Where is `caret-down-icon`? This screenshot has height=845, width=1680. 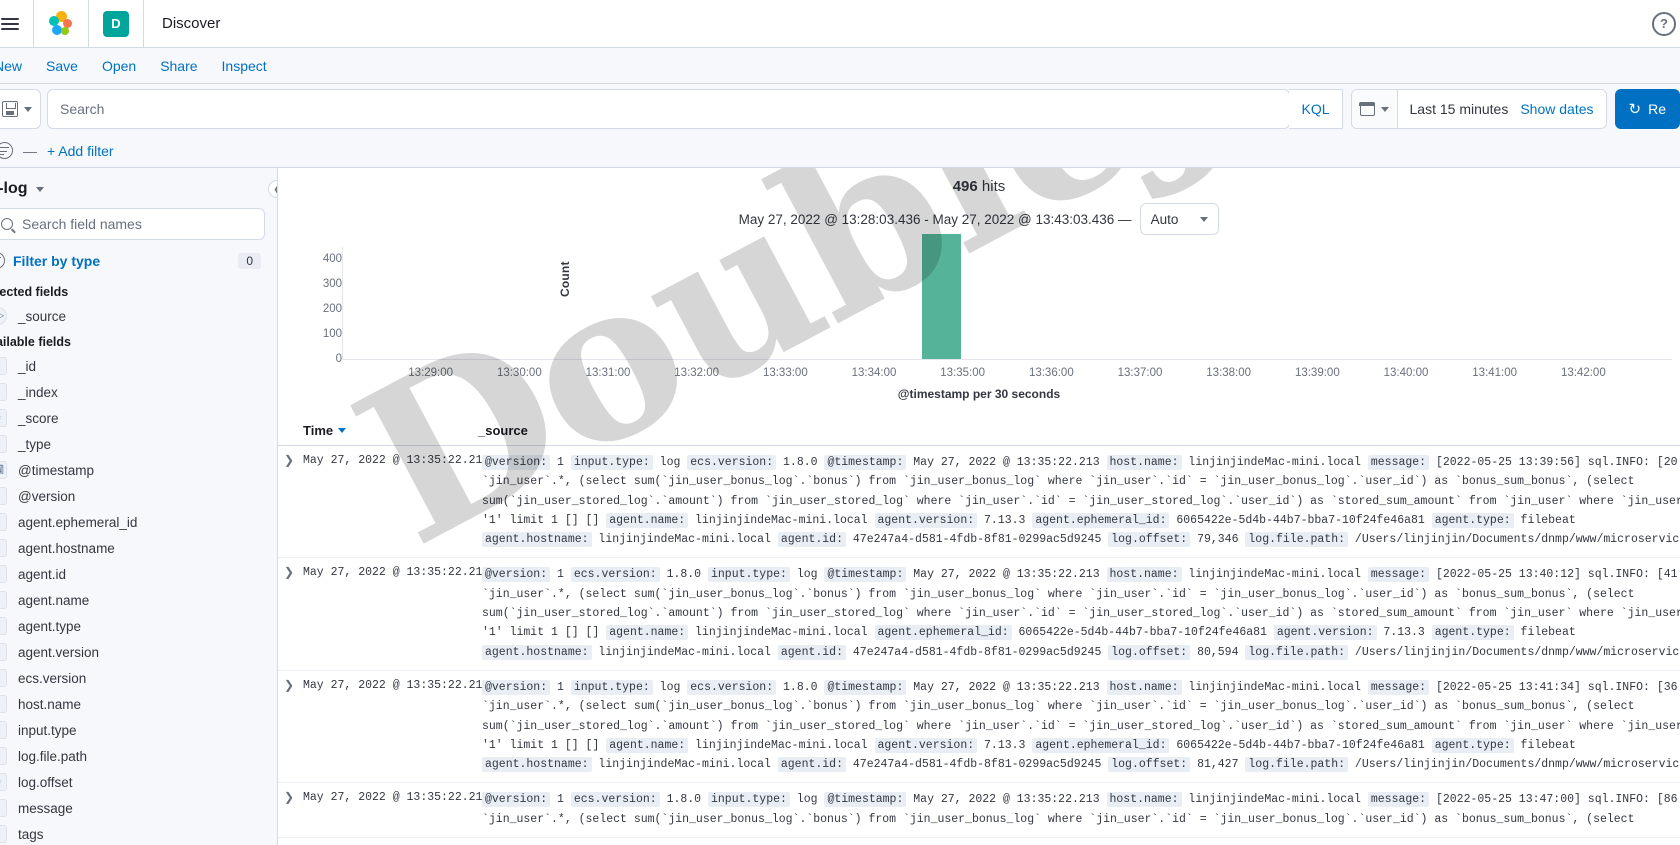 caret-down-icon is located at coordinates (342, 430).